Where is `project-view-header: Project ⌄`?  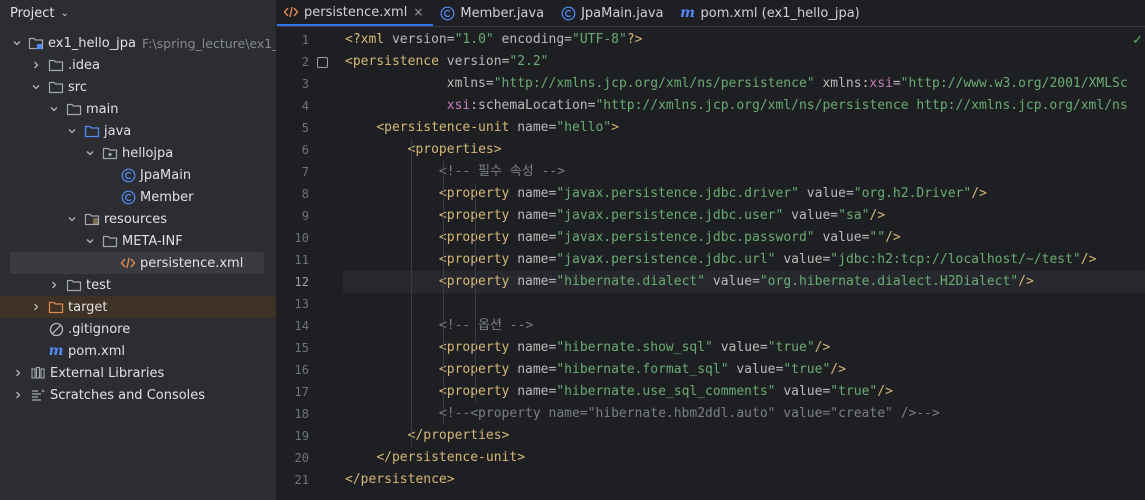
project-view-header: Project ⌄ is located at coordinates (138, 13).